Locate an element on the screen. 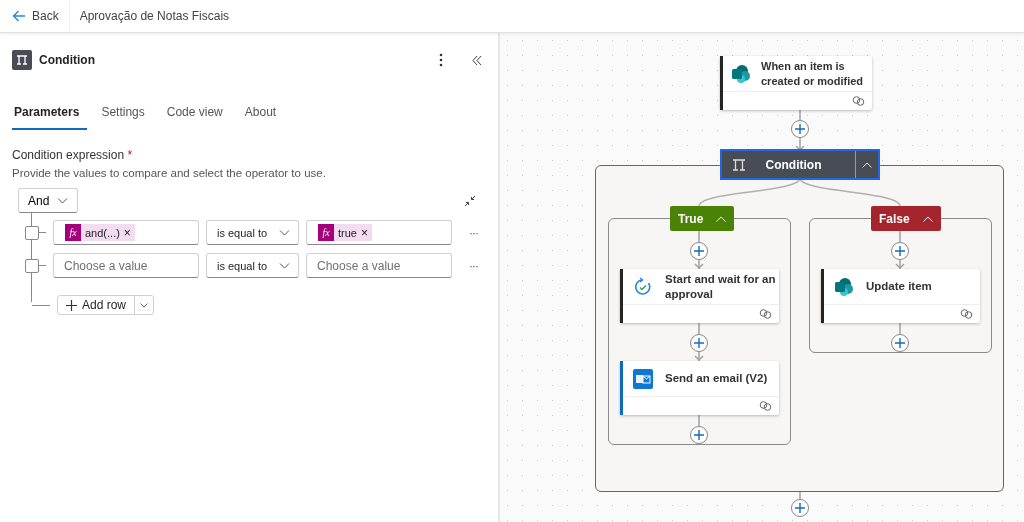  card-title: When an item is created or modified is located at coordinates (813, 73).